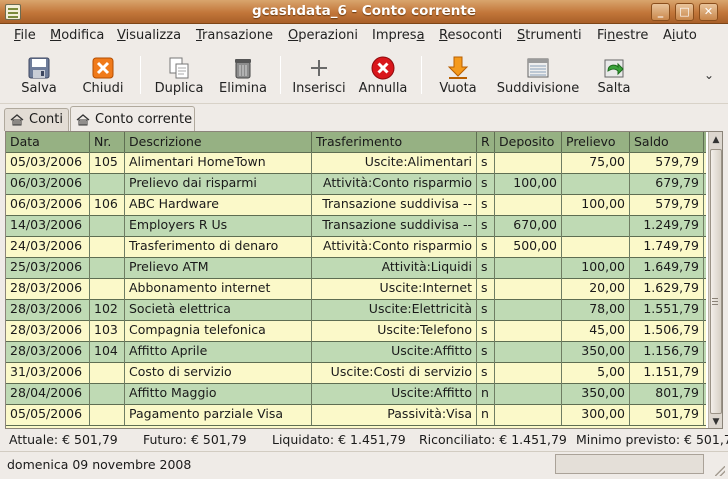  I want to click on cell-descrizione: Affitto Aprile, so click(218, 351).